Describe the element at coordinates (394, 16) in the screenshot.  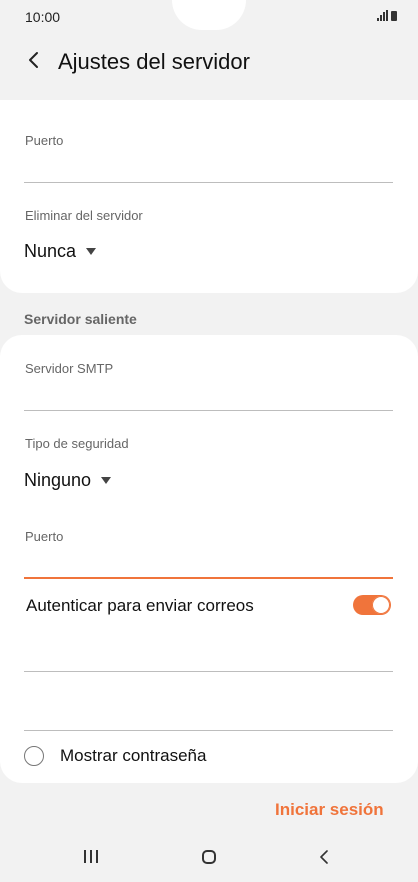
I see `battery-icon` at that location.